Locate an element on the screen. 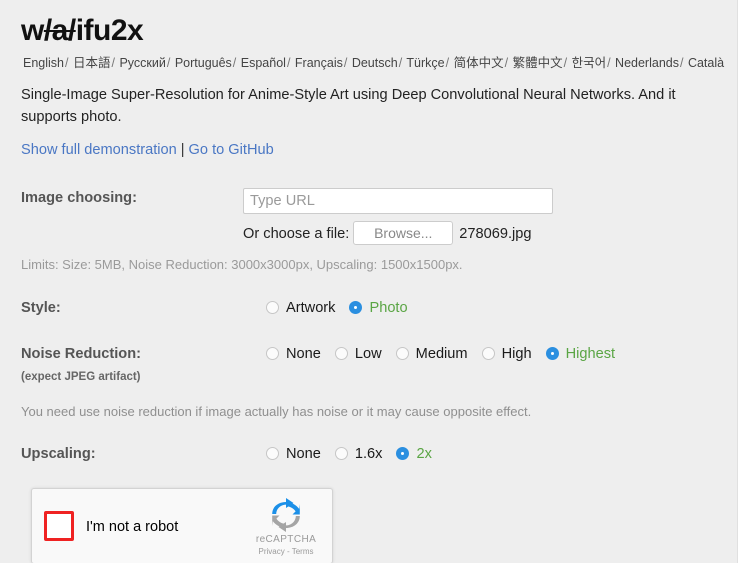 This screenshot has height=563, width=738. language-link-turkish: Türkçe is located at coordinates (425, 63).